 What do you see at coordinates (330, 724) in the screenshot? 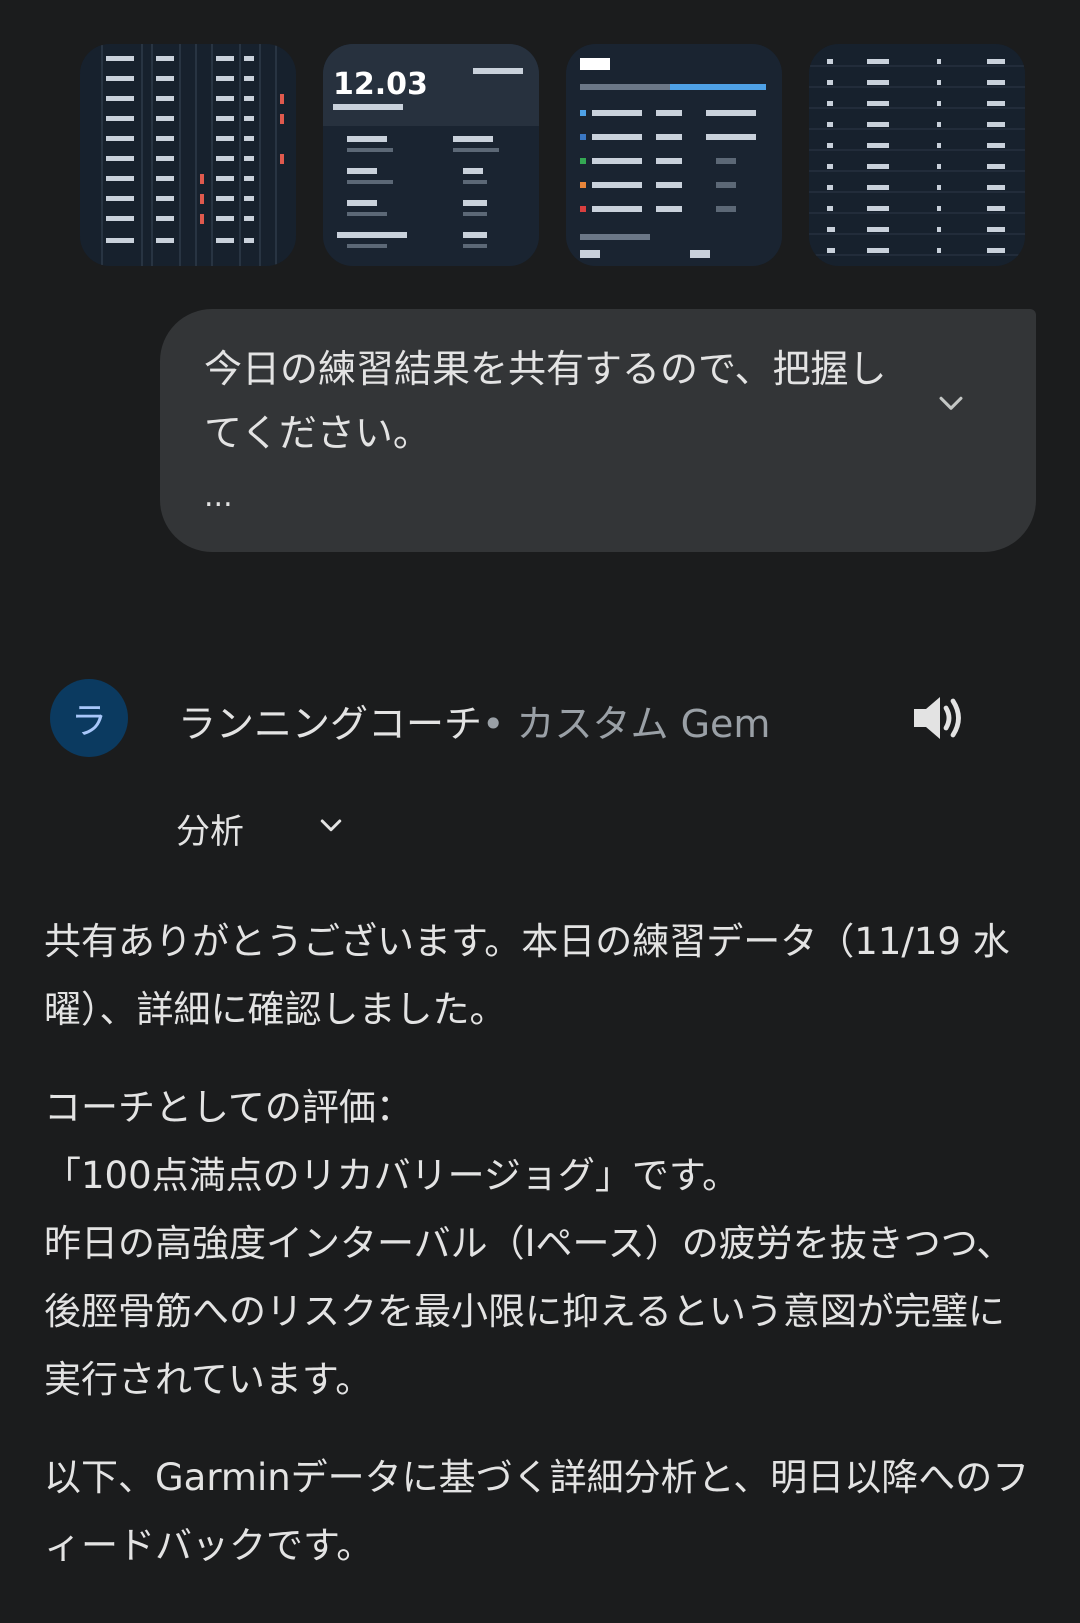
I see `gem-name: ランニングコーチ` at bounding box center [330, 724].